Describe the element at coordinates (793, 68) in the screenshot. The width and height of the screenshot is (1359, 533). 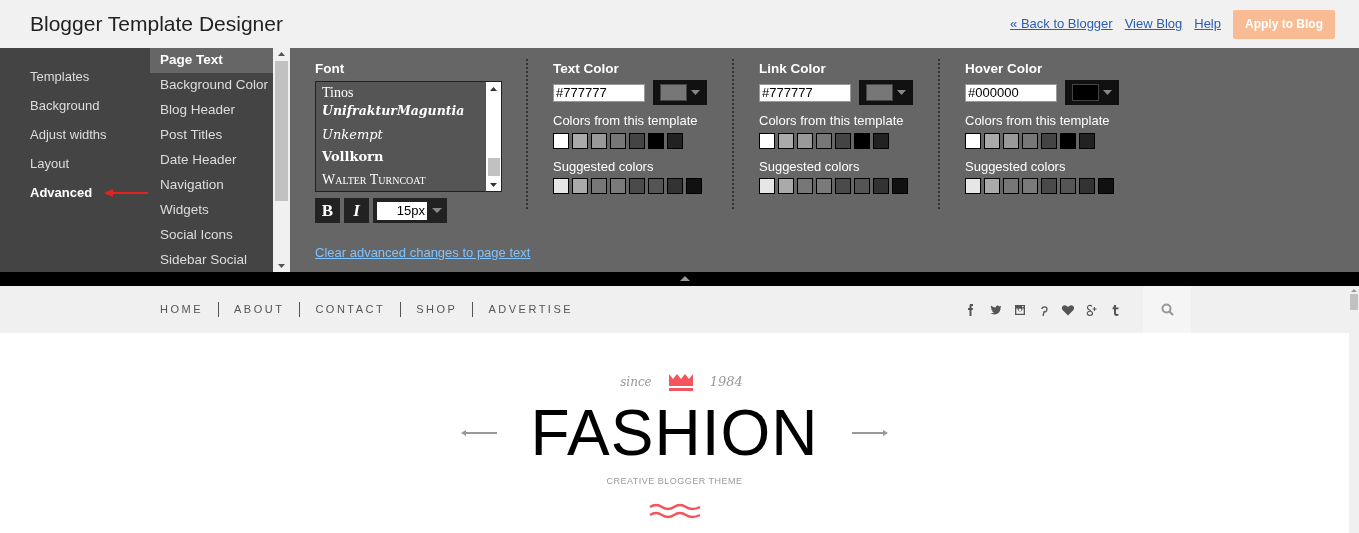
I see `field-label: Link Color` at that location.